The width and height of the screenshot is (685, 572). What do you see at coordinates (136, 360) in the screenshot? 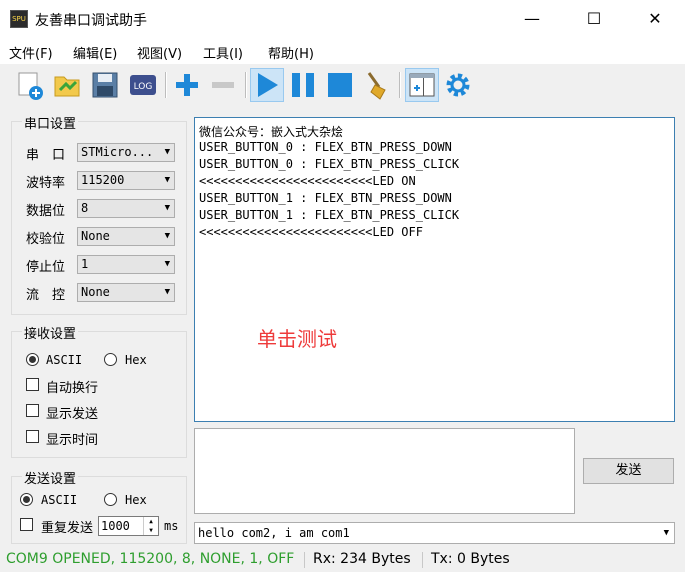
I see `rx-hex-label: Hex` at bounding box center [136, 360].